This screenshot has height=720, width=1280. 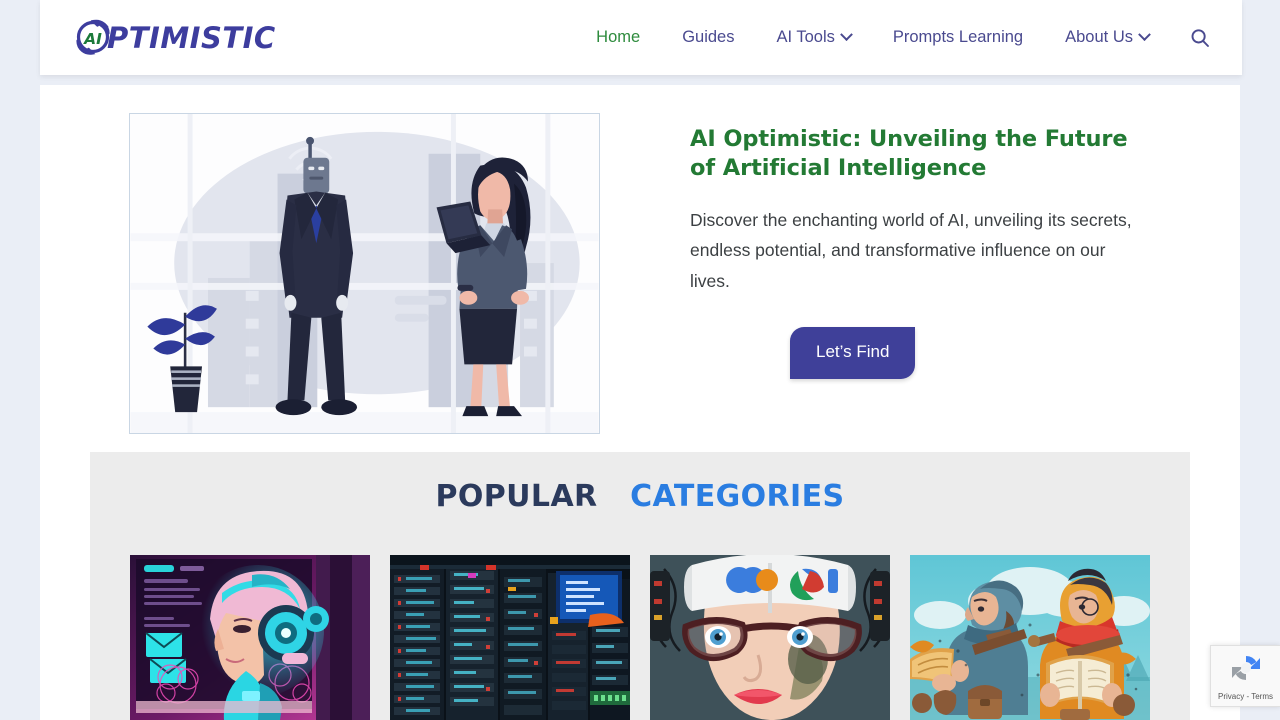 What do you see at coordinates (1245, 696) in the screenshot?
I see `recaptcha-label: Privacy - Terms` at bounding box center [1245, 696].